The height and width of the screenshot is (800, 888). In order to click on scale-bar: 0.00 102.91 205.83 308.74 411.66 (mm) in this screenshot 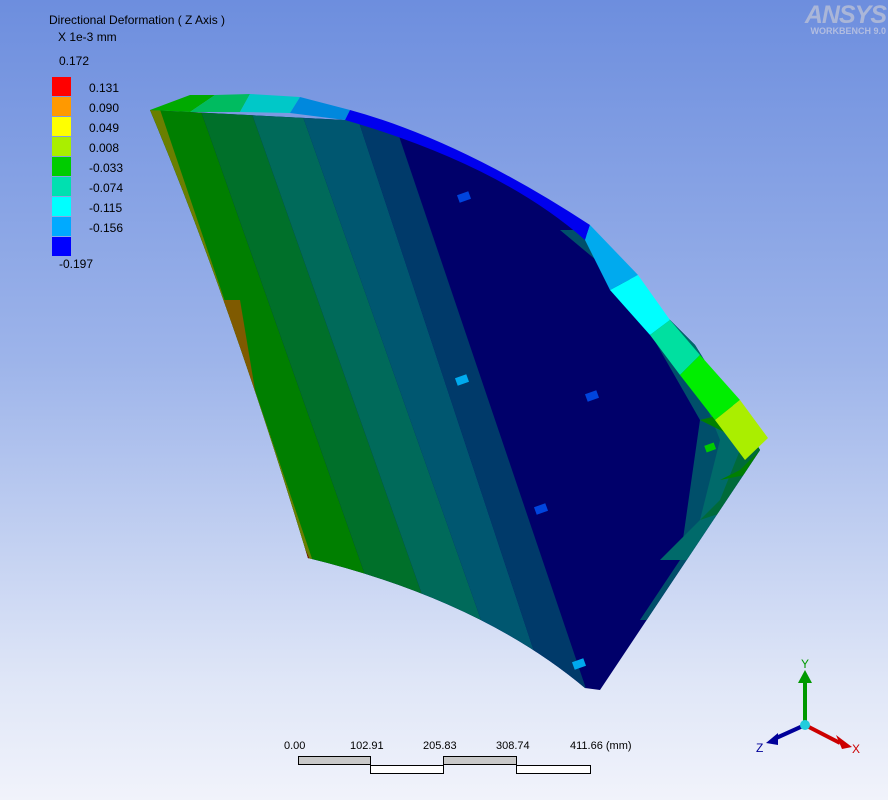, I will do `click(470, 763)`.